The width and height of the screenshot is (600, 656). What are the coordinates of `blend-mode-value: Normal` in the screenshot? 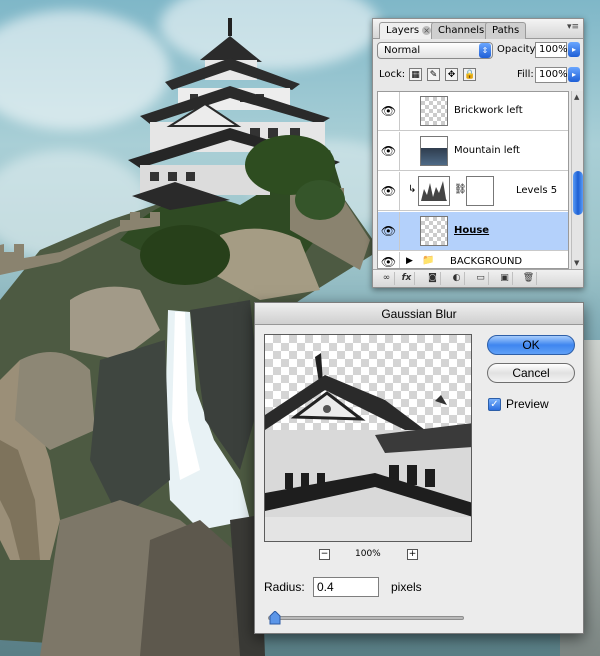 It's located at (402, 50).